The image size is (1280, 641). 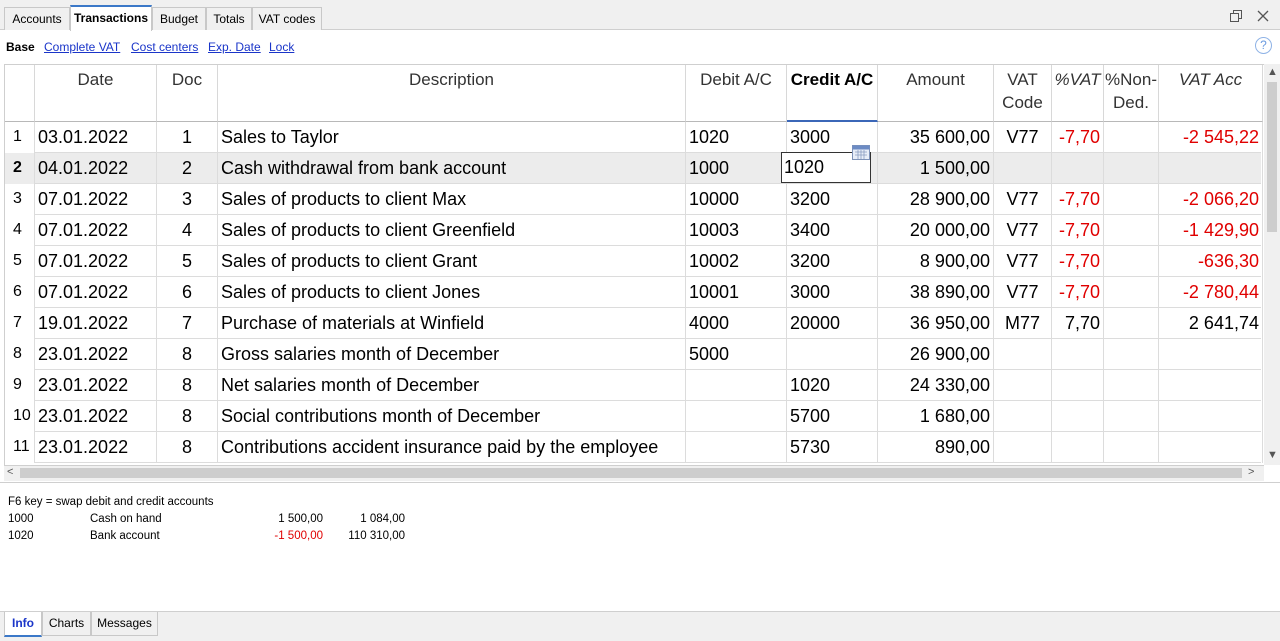 I want to click on credit-cell: 3000, so click(x=832, y=292).